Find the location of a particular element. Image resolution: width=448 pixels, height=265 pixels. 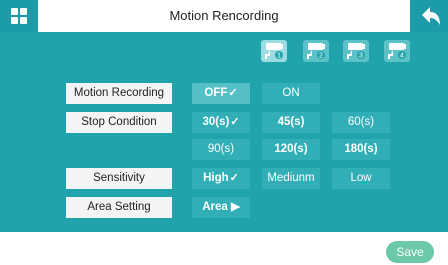

camera-tab-3: 3 is located at coordinates (356, 51).